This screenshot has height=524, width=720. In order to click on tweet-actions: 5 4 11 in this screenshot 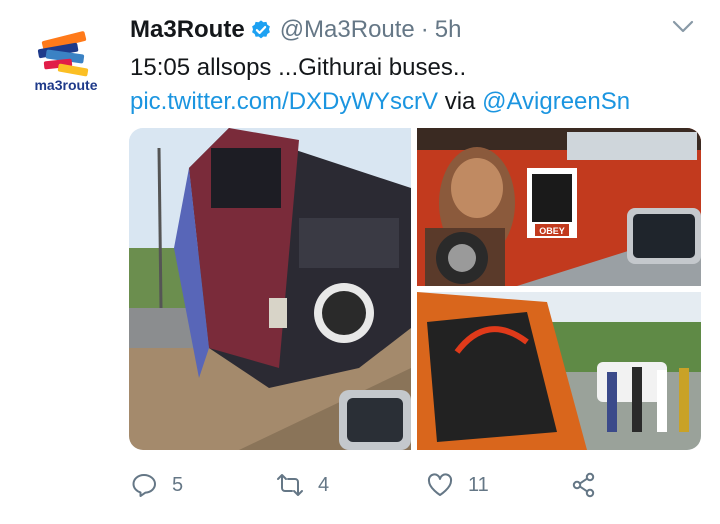, I will do `click(370, 485)`.